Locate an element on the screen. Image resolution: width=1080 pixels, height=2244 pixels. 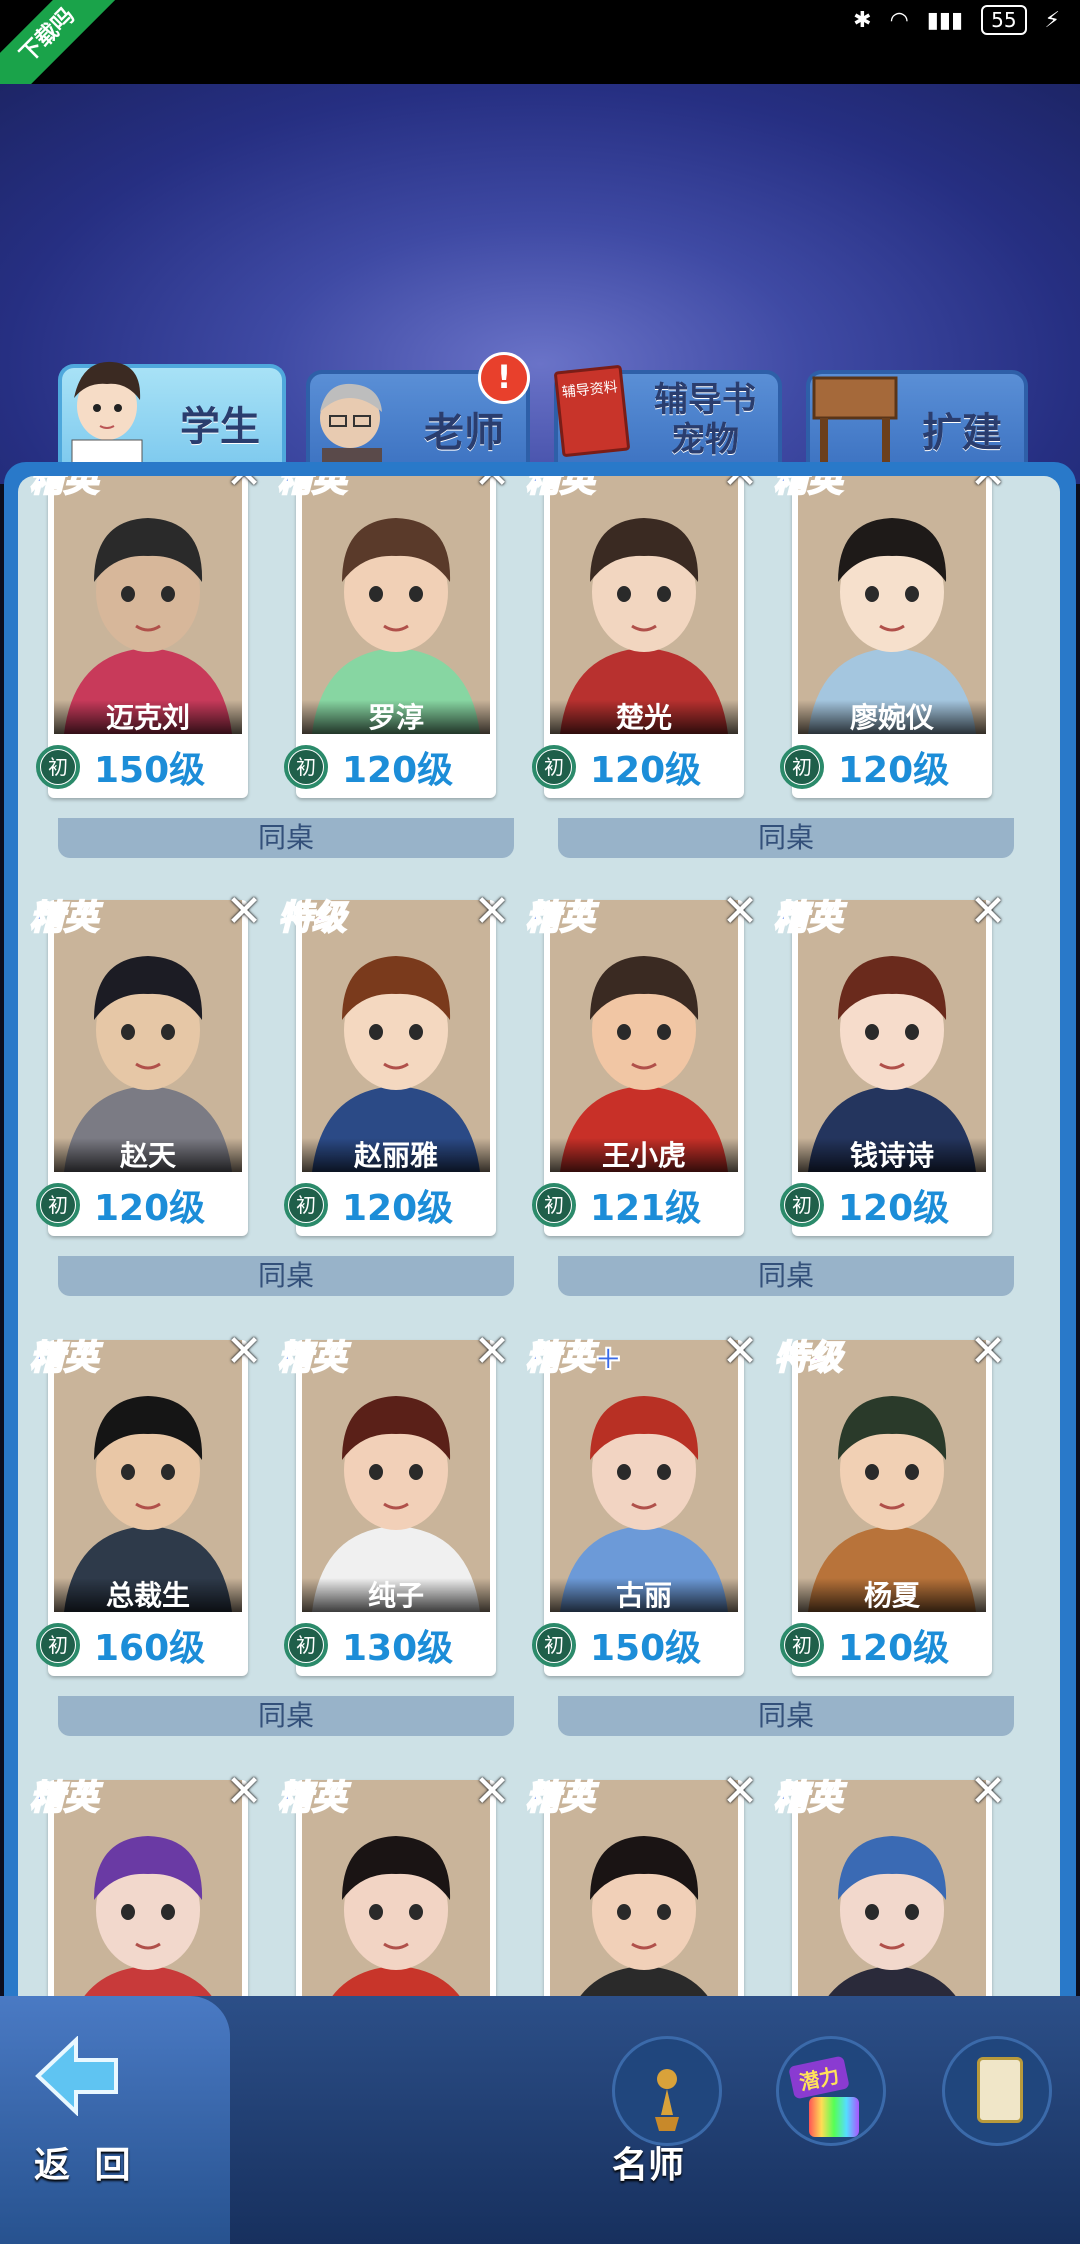
student-card: 总裁生 精英 ✕ 初 160级 is located at coordinates (145, 1503).